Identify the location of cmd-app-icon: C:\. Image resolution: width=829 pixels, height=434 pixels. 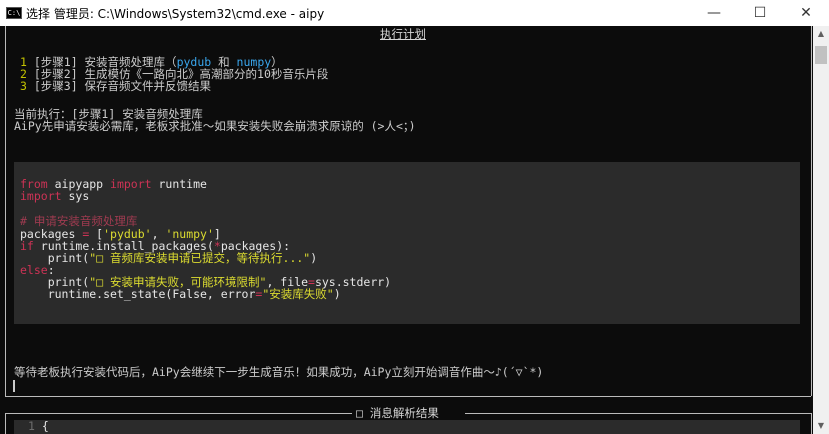
(14, 13).